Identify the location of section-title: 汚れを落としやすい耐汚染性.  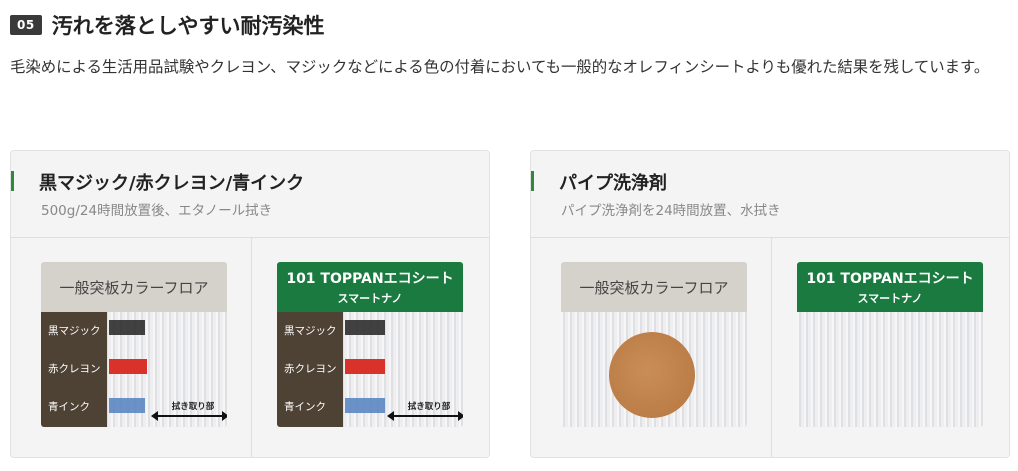
(188, 26).